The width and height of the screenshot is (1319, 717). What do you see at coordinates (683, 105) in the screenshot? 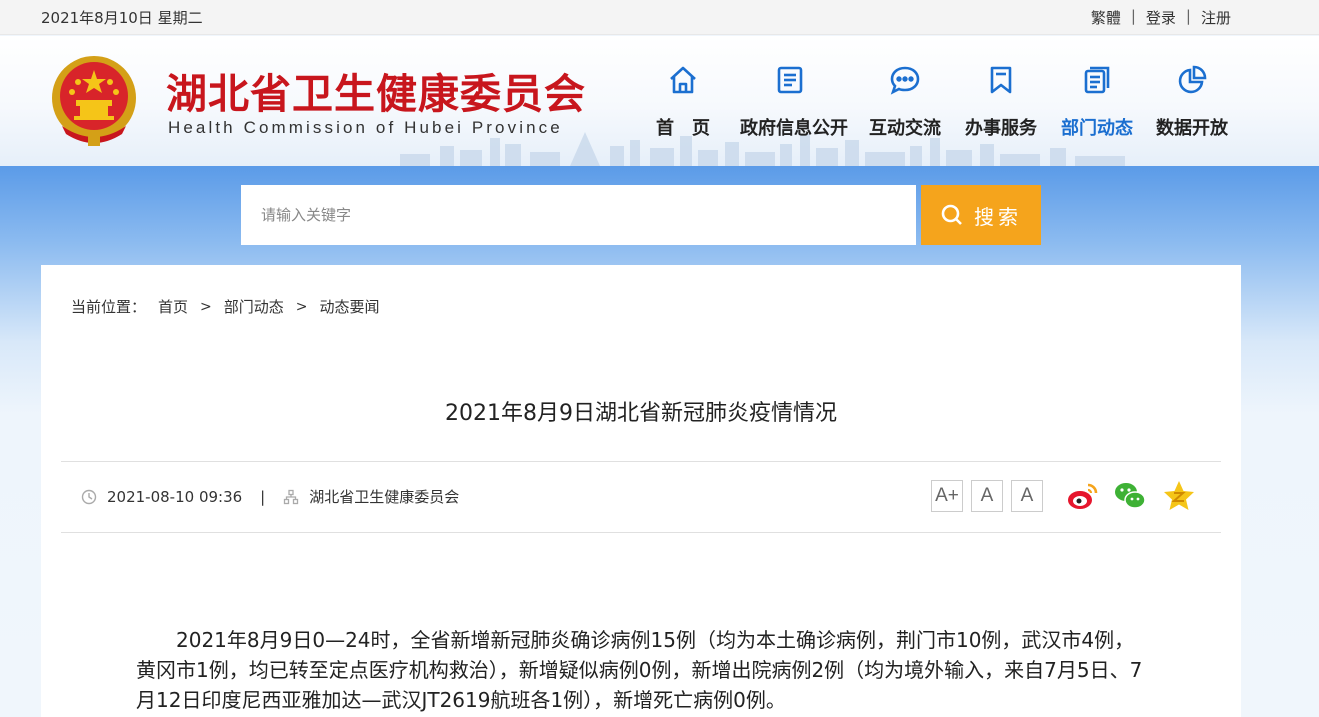
I see `nav-item-home: 首 页` at bounding box center [683, 105].